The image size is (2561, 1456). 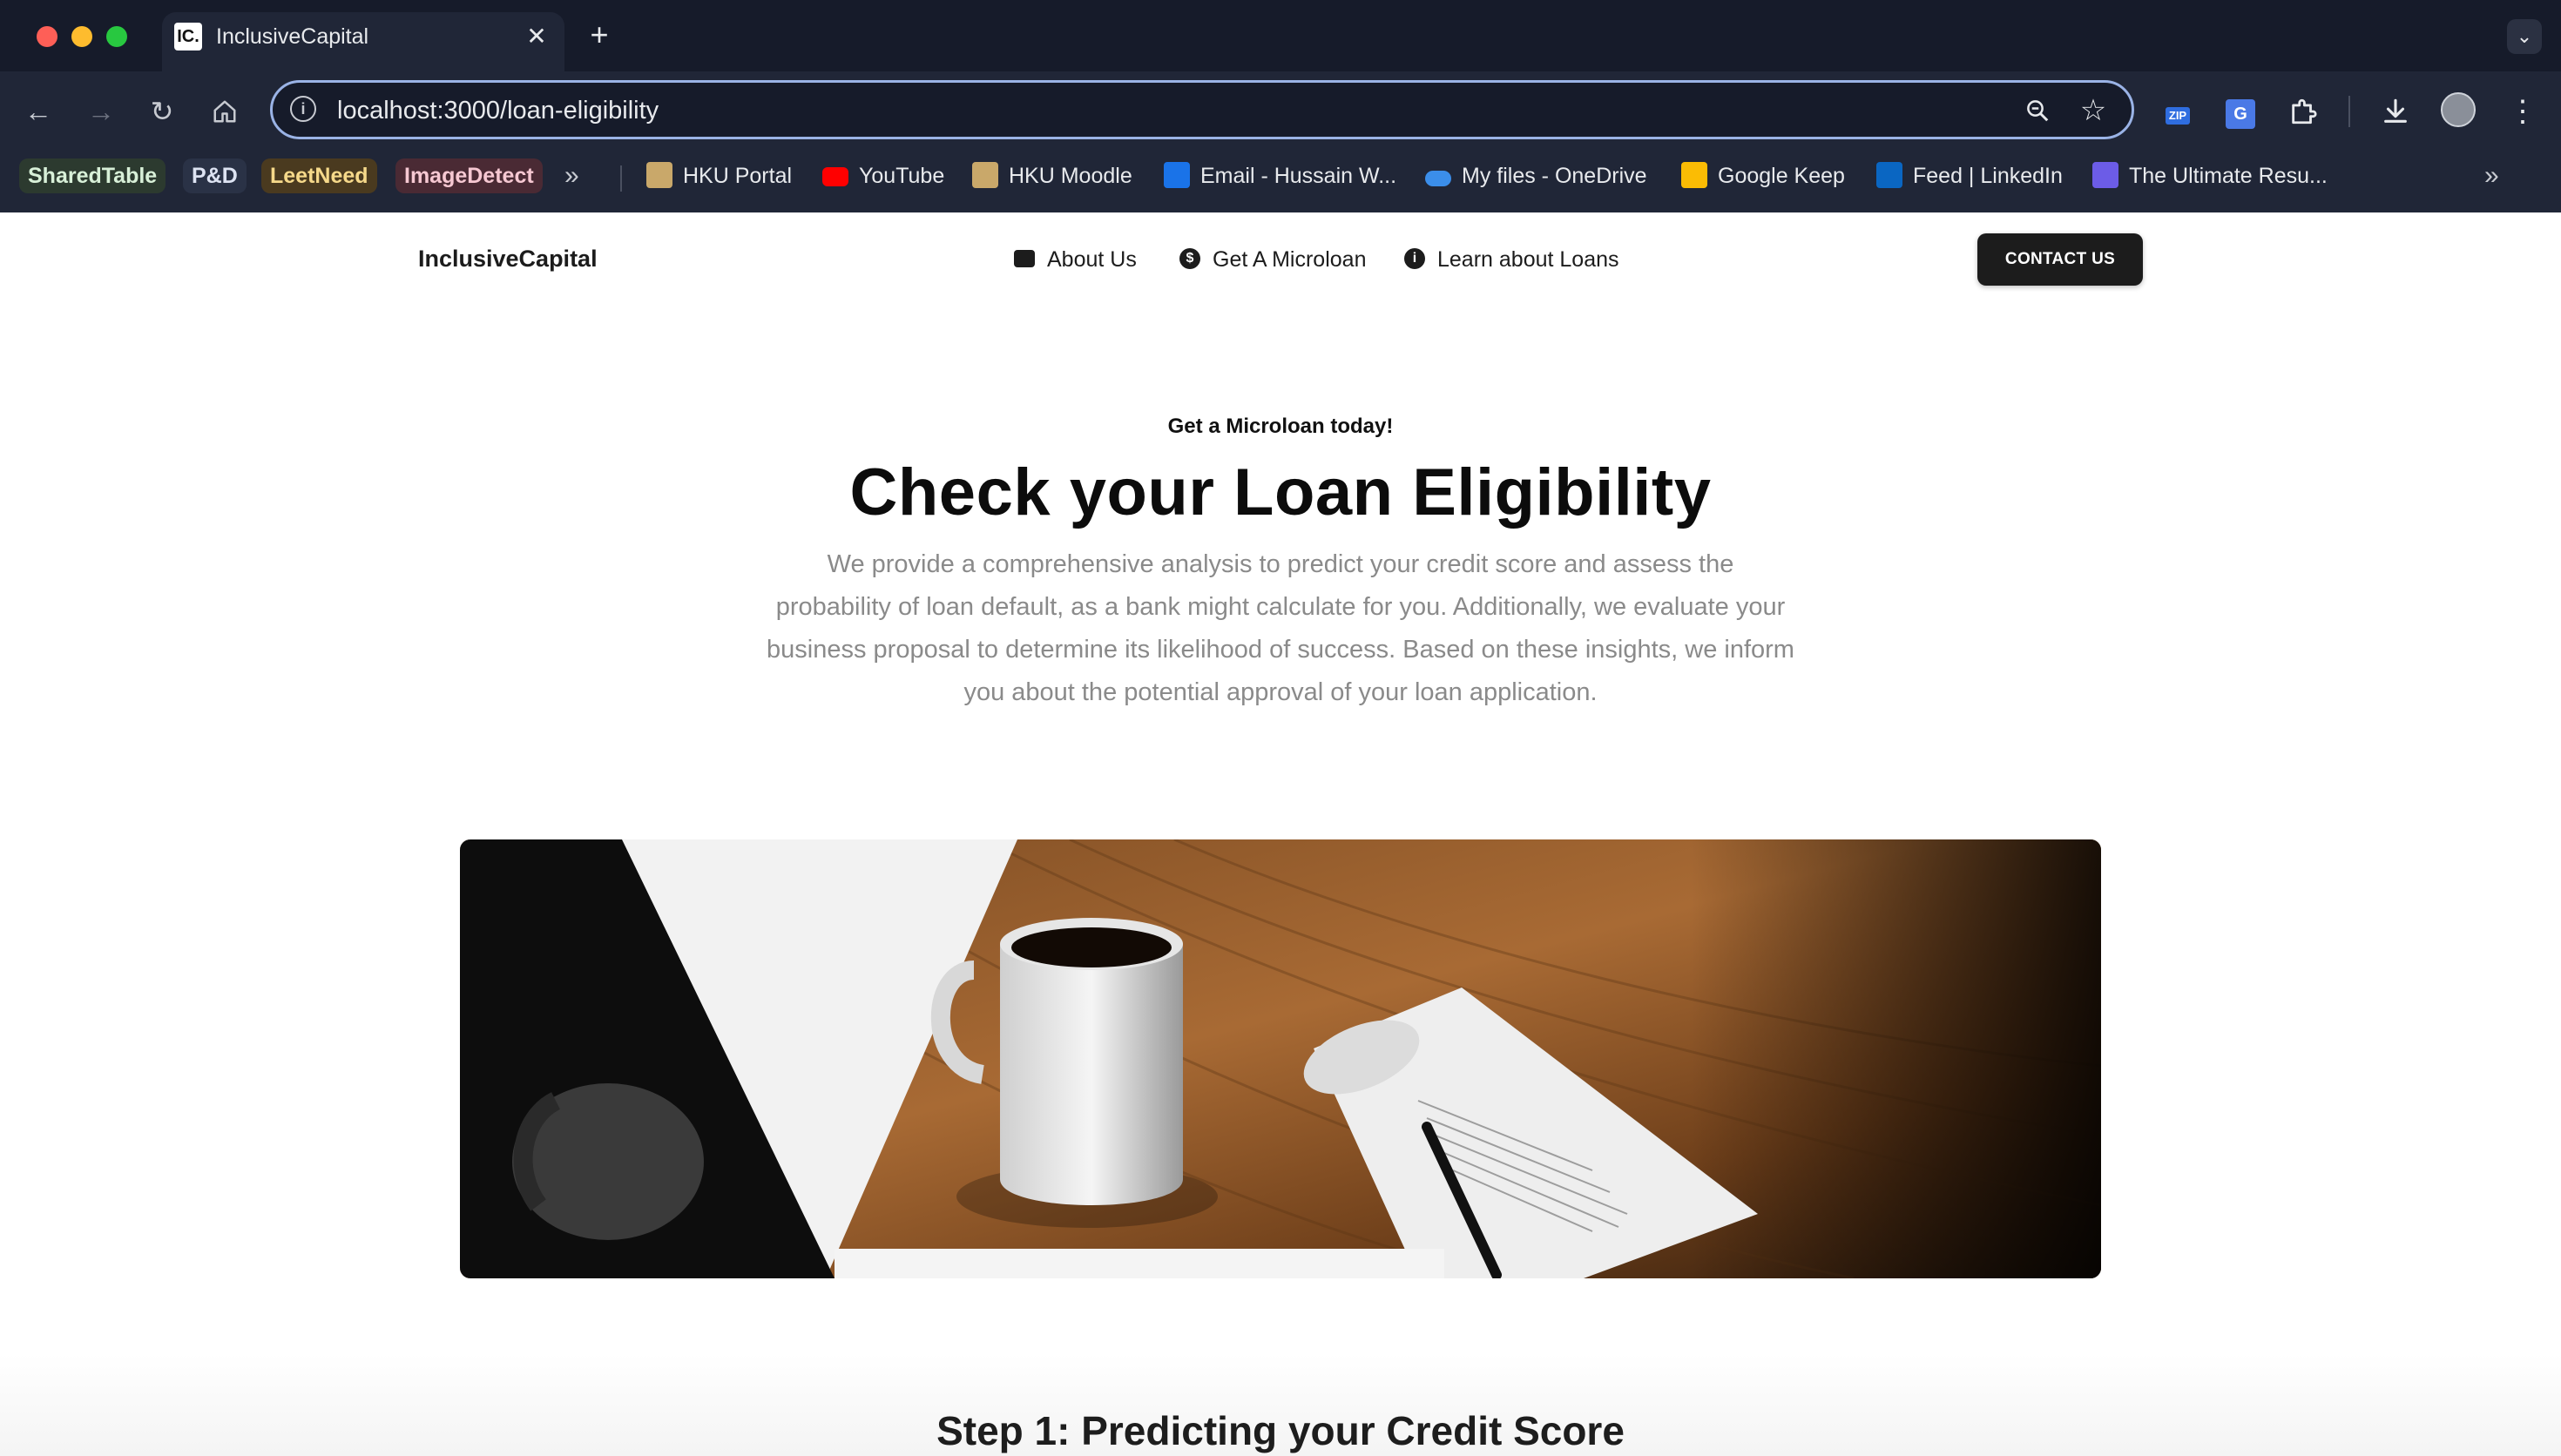 I want to click on download-icon, so click(x=2395, y=111).